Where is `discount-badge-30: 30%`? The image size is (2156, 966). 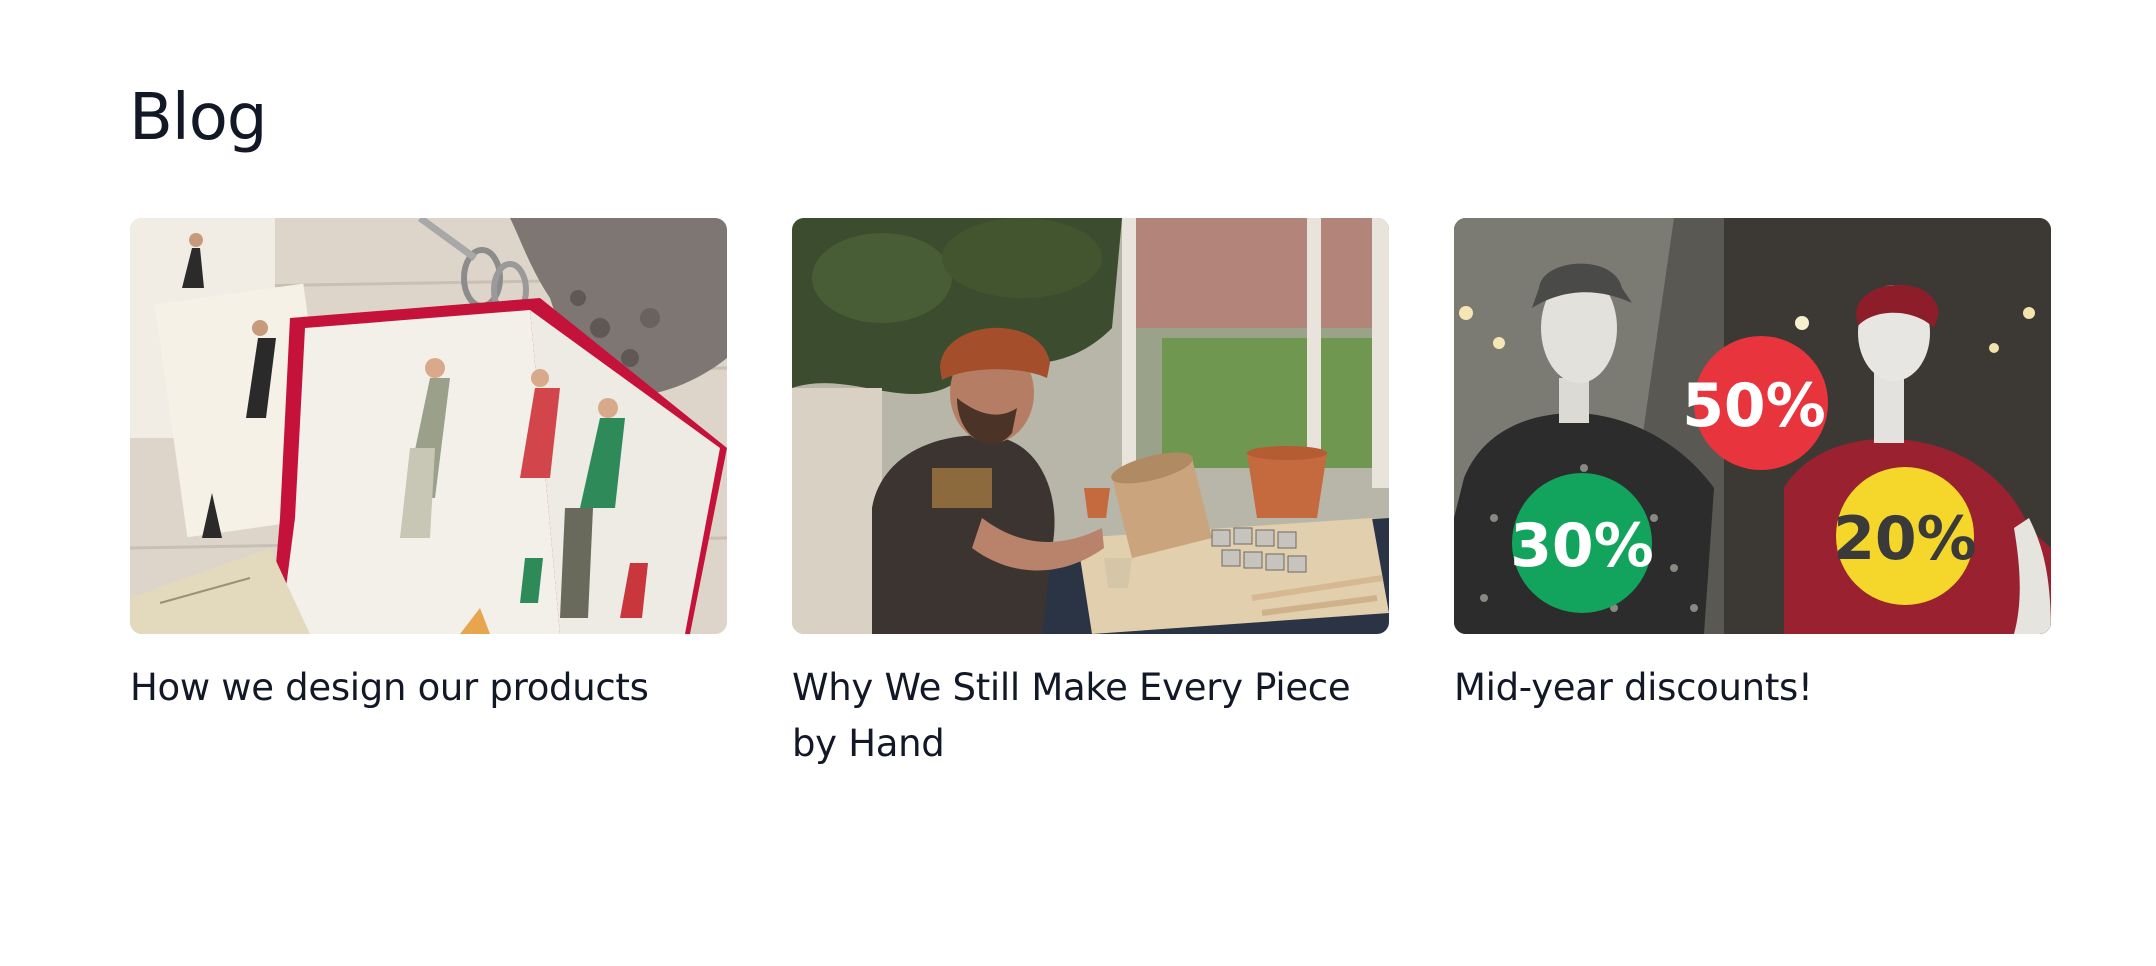
discount-badge-30: 30% is located at coordinates (1582, 546).